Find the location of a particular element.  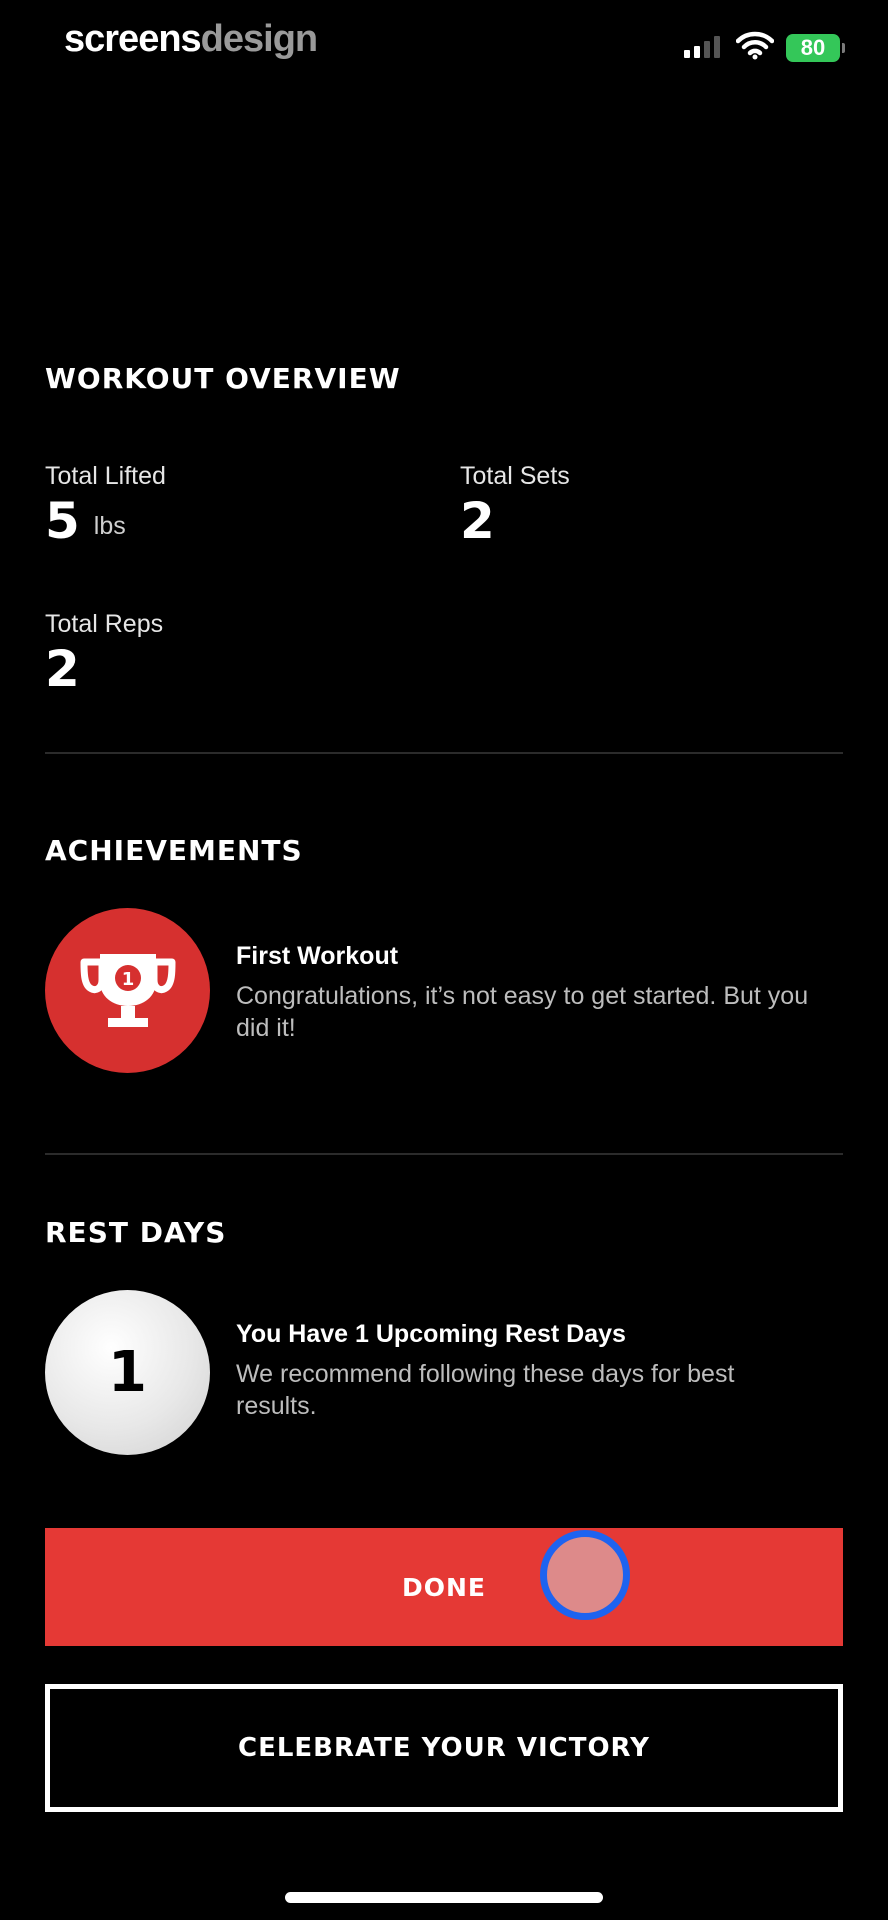

battery-icon: 80 is located at coordinates (815, 48).